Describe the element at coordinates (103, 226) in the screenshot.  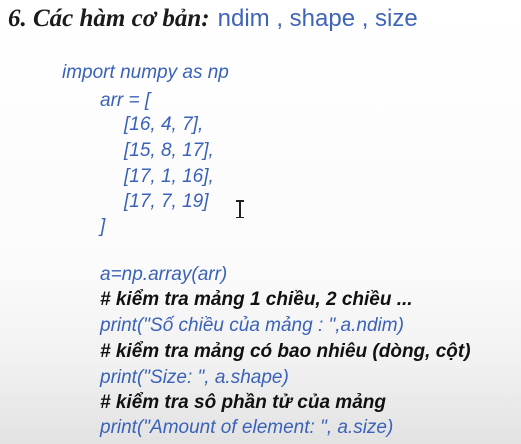
I see `code-line-arr-close: ]` at that location.